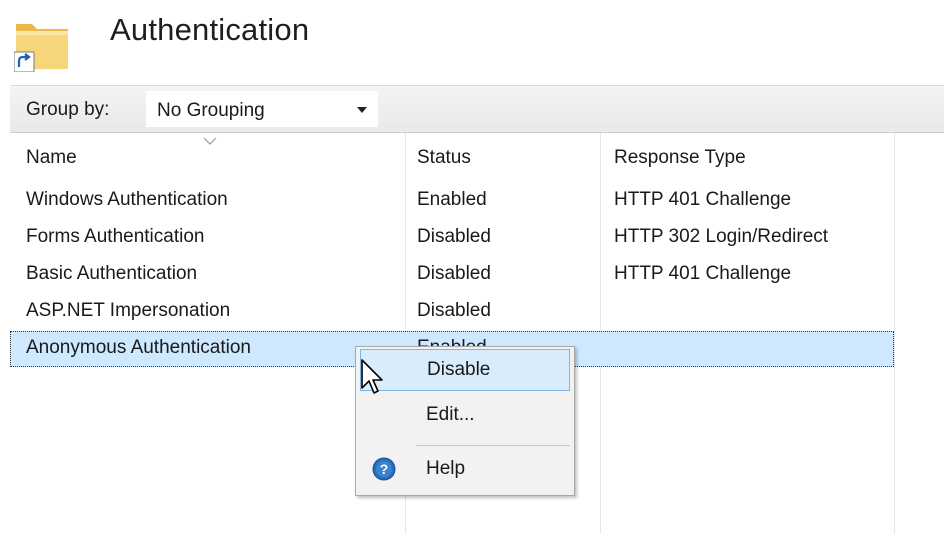 The height and width of the screenshot is (534, 944). What do you see at coordinates (128, 310) in the screenshot?
I see `row-name: ASP.NET Impersonation` at bounding box center [128, 310].